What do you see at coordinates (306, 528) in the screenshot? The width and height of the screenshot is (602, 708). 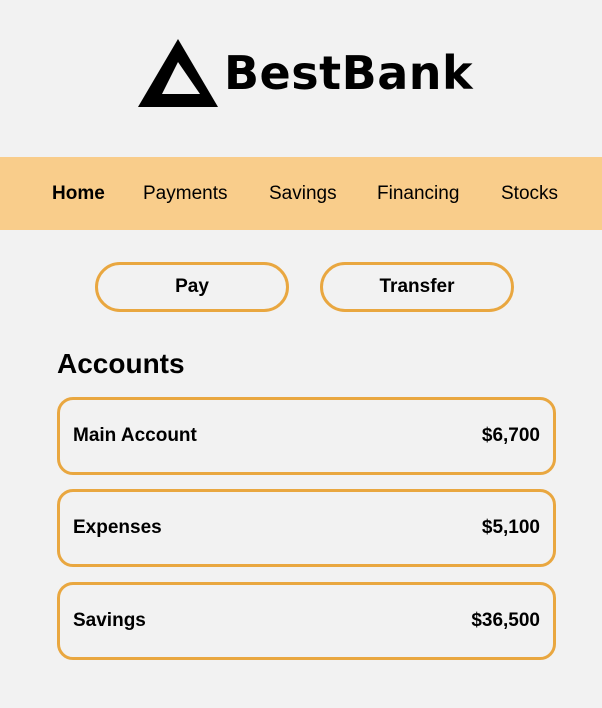 I see `account-card-expenses: Expenses $5,100` at bounding box center [306, 528].